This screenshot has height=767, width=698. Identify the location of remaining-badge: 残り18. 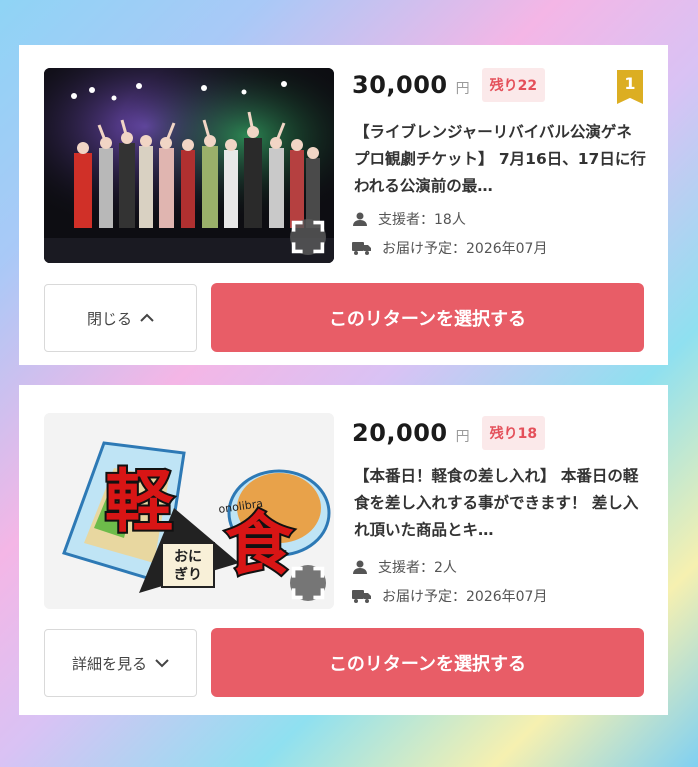
(513, 433).